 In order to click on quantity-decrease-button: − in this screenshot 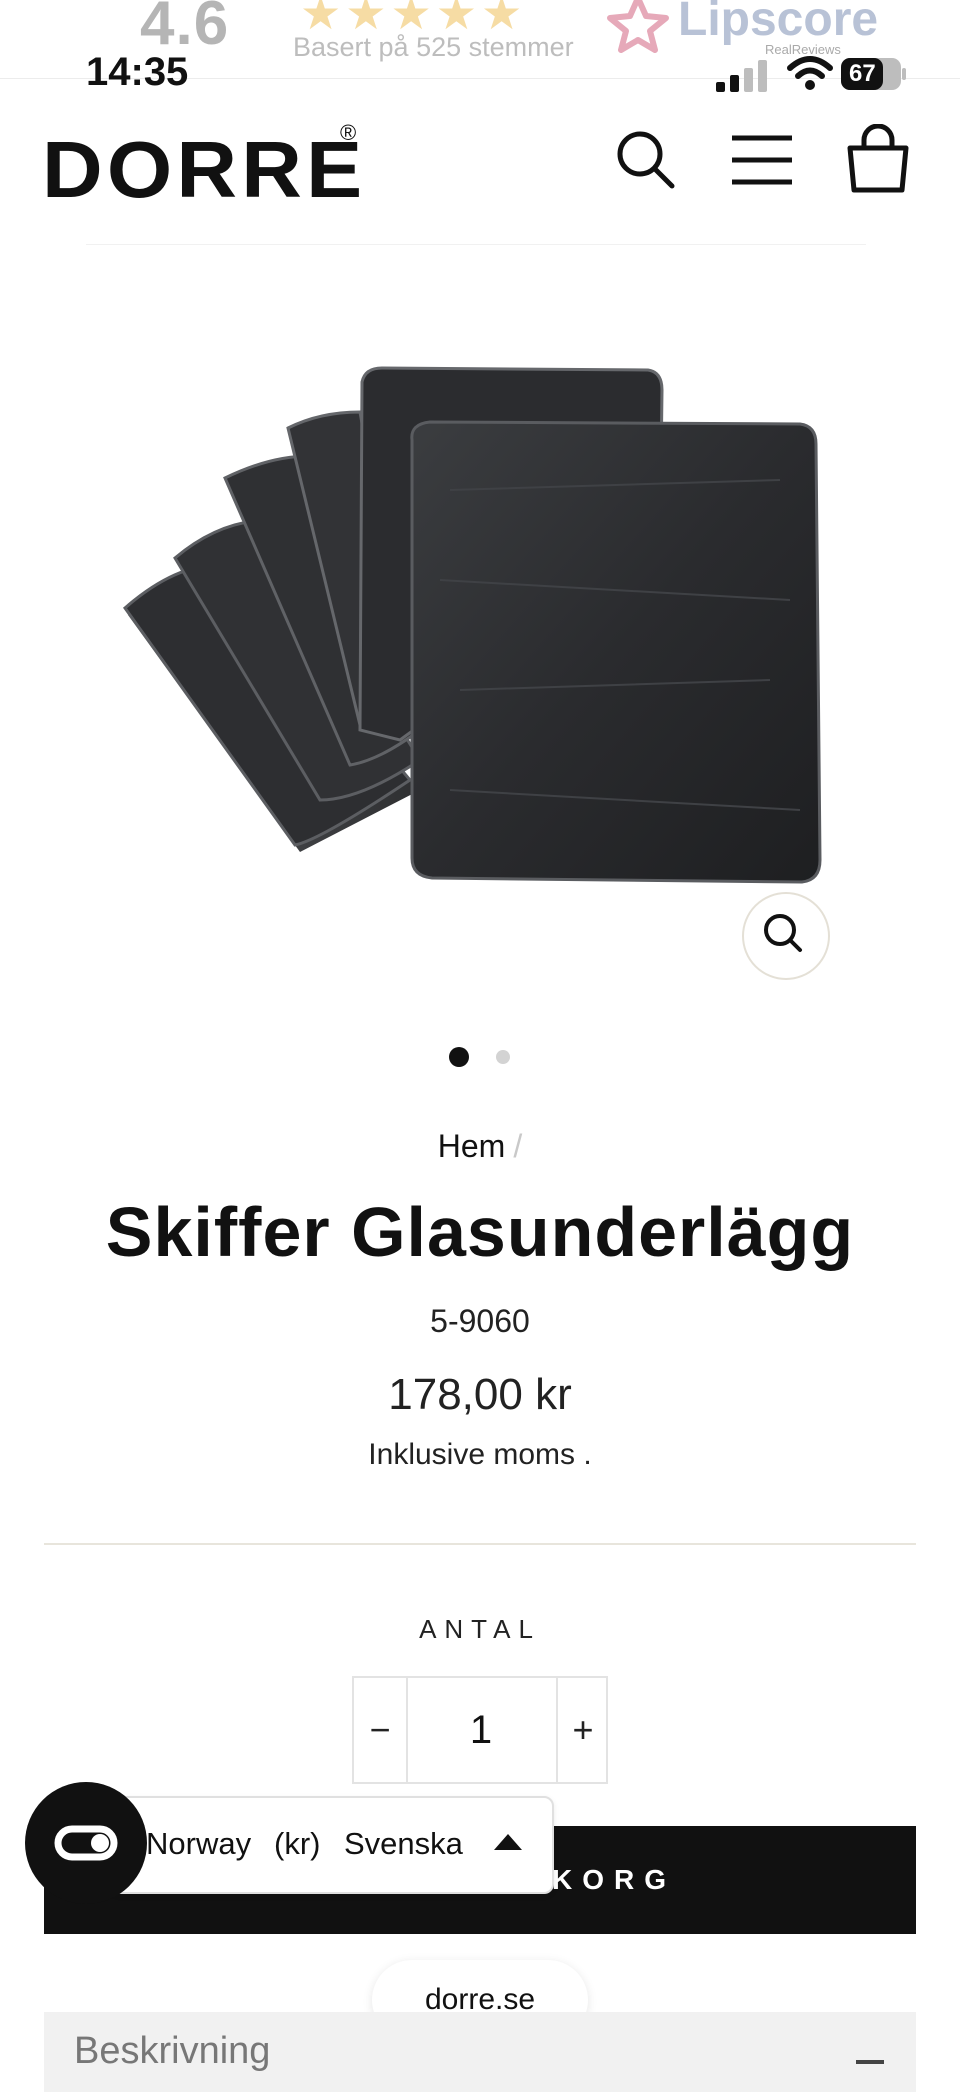, I will do `click(381, 1730)`.